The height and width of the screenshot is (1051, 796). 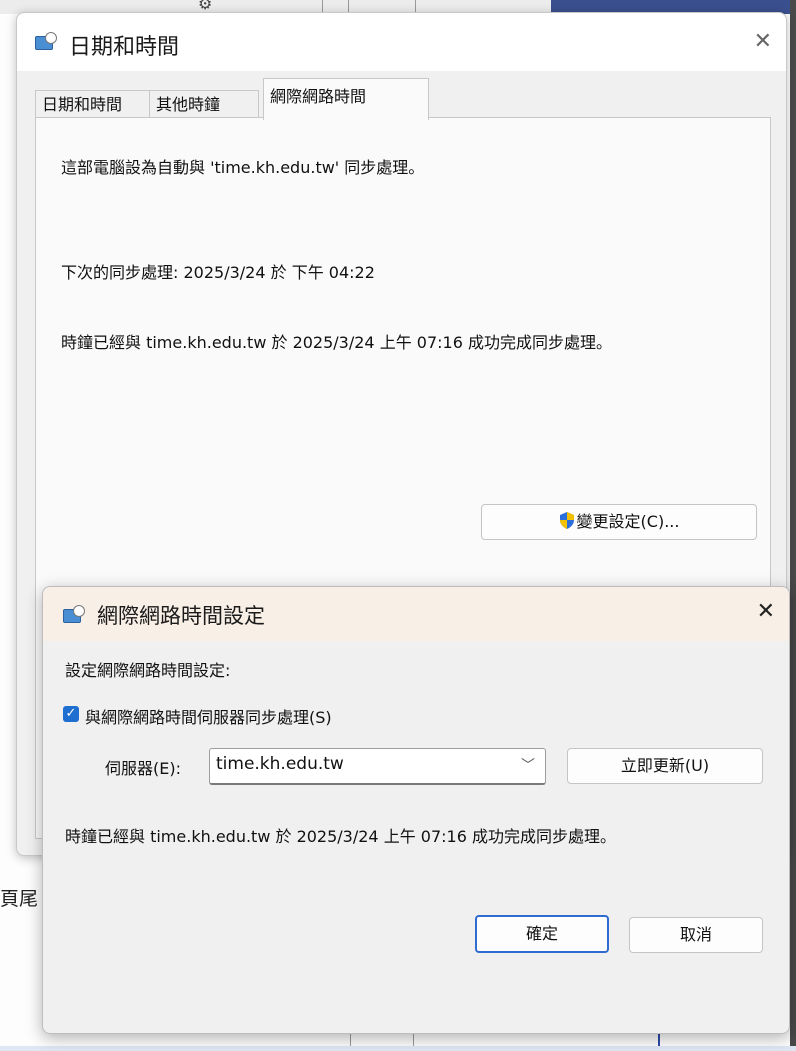 I want to click on update-now-button: 立即更新(U), so click(x=665, y=766).